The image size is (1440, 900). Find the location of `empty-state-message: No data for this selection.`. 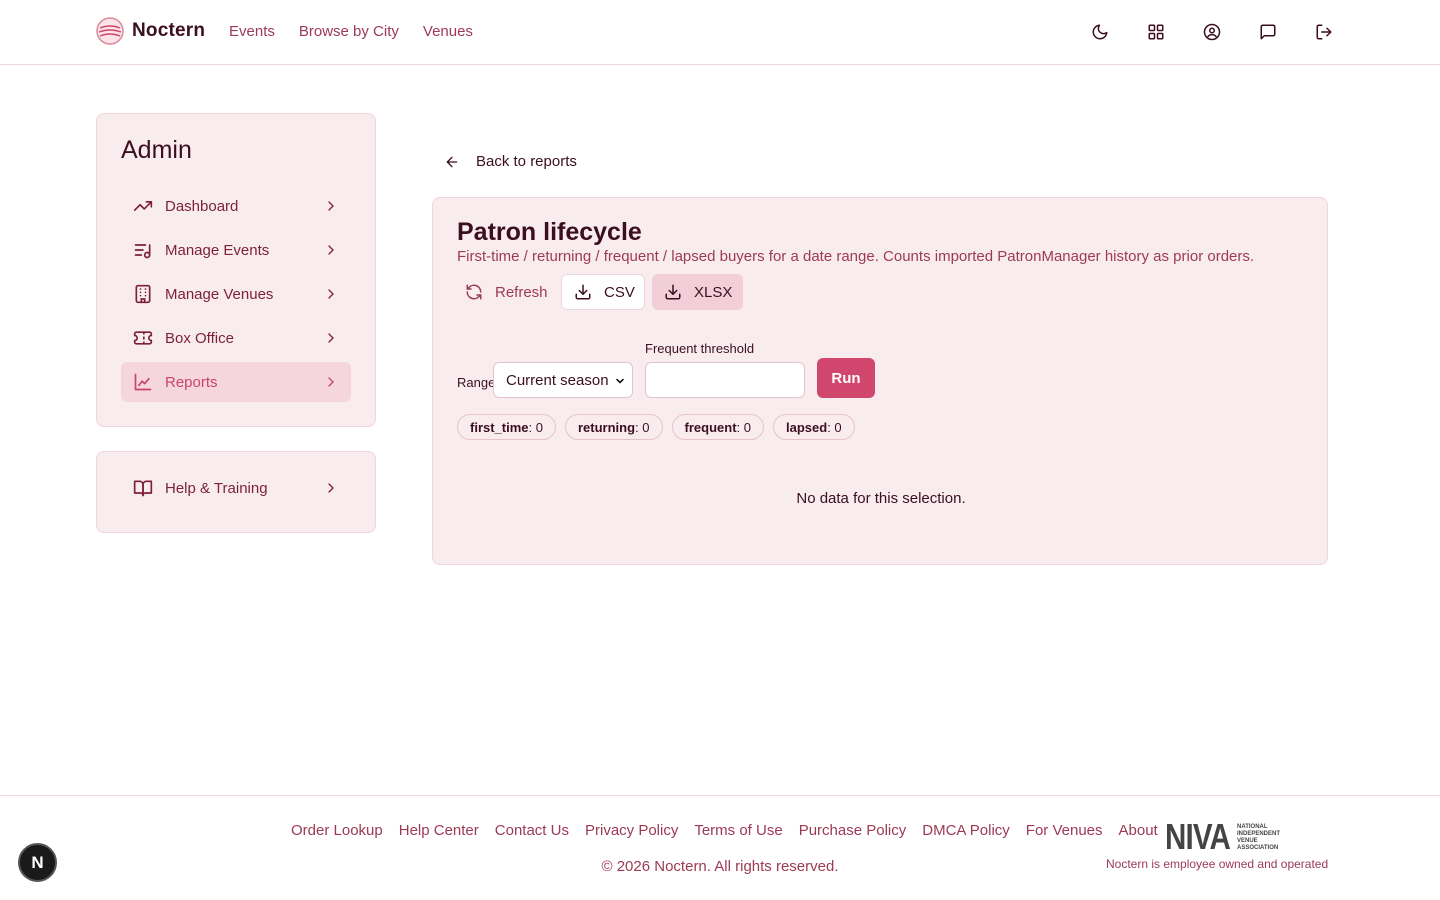

empty-state-message: No data for this selection. is located at coordinates (881, 498).